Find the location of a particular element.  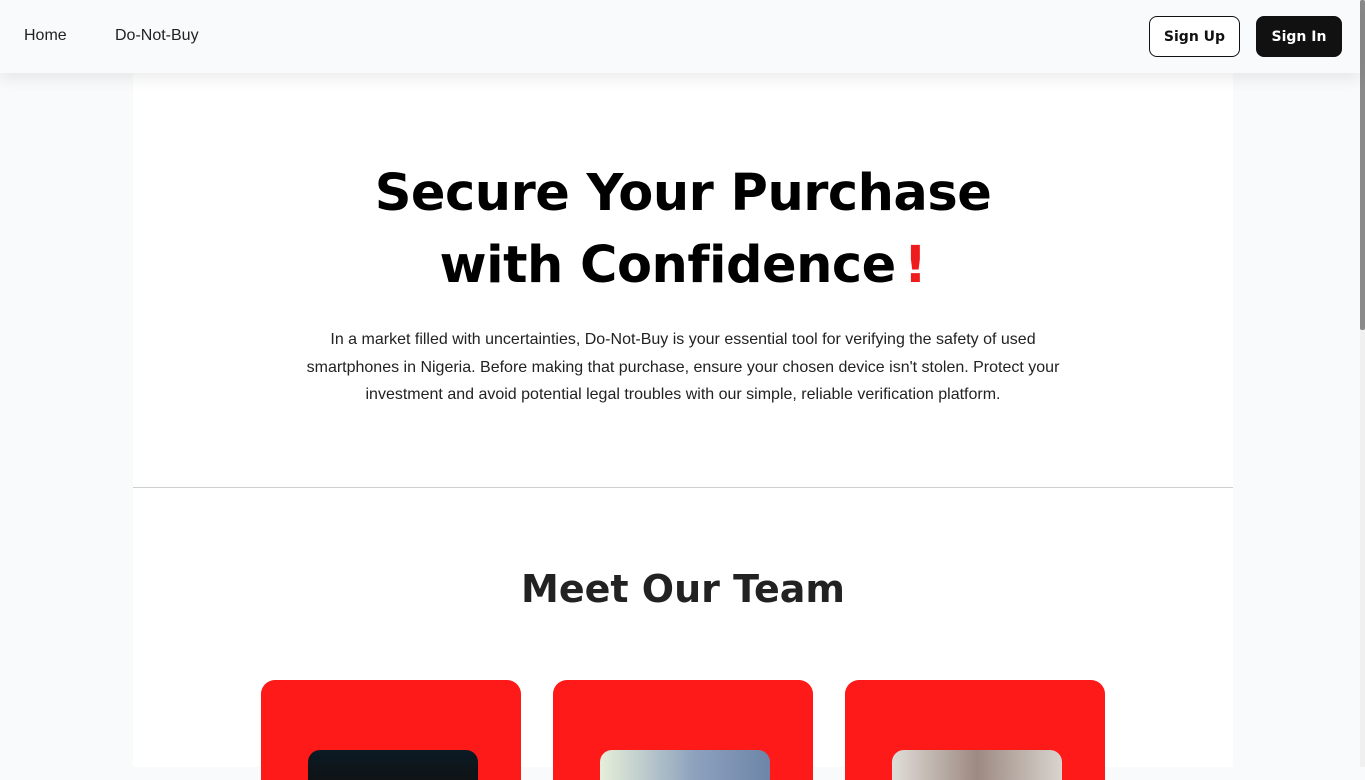

page-scrollbar is located at coordinates (1362, 383).